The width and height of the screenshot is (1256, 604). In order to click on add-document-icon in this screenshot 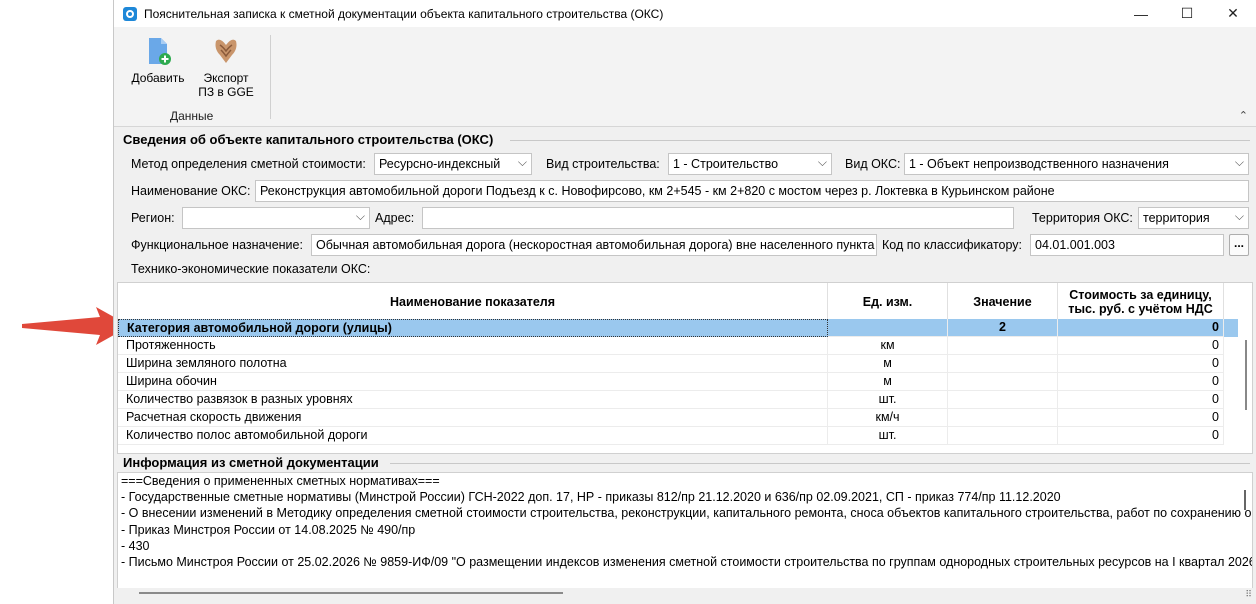, I will do `click(158, 51)`.